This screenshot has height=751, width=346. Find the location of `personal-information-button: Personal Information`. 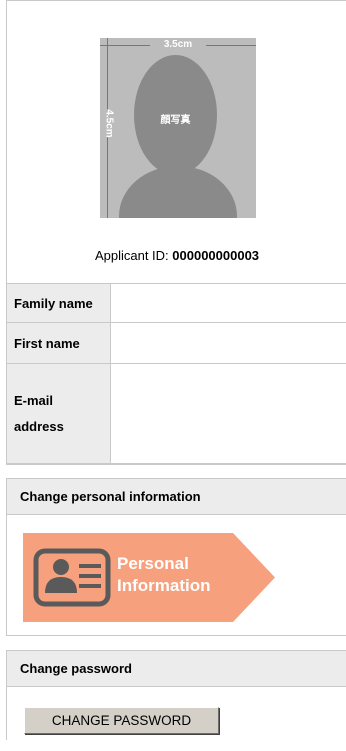

personal-information-button: Personal Information is located at coordinates (149, 577).